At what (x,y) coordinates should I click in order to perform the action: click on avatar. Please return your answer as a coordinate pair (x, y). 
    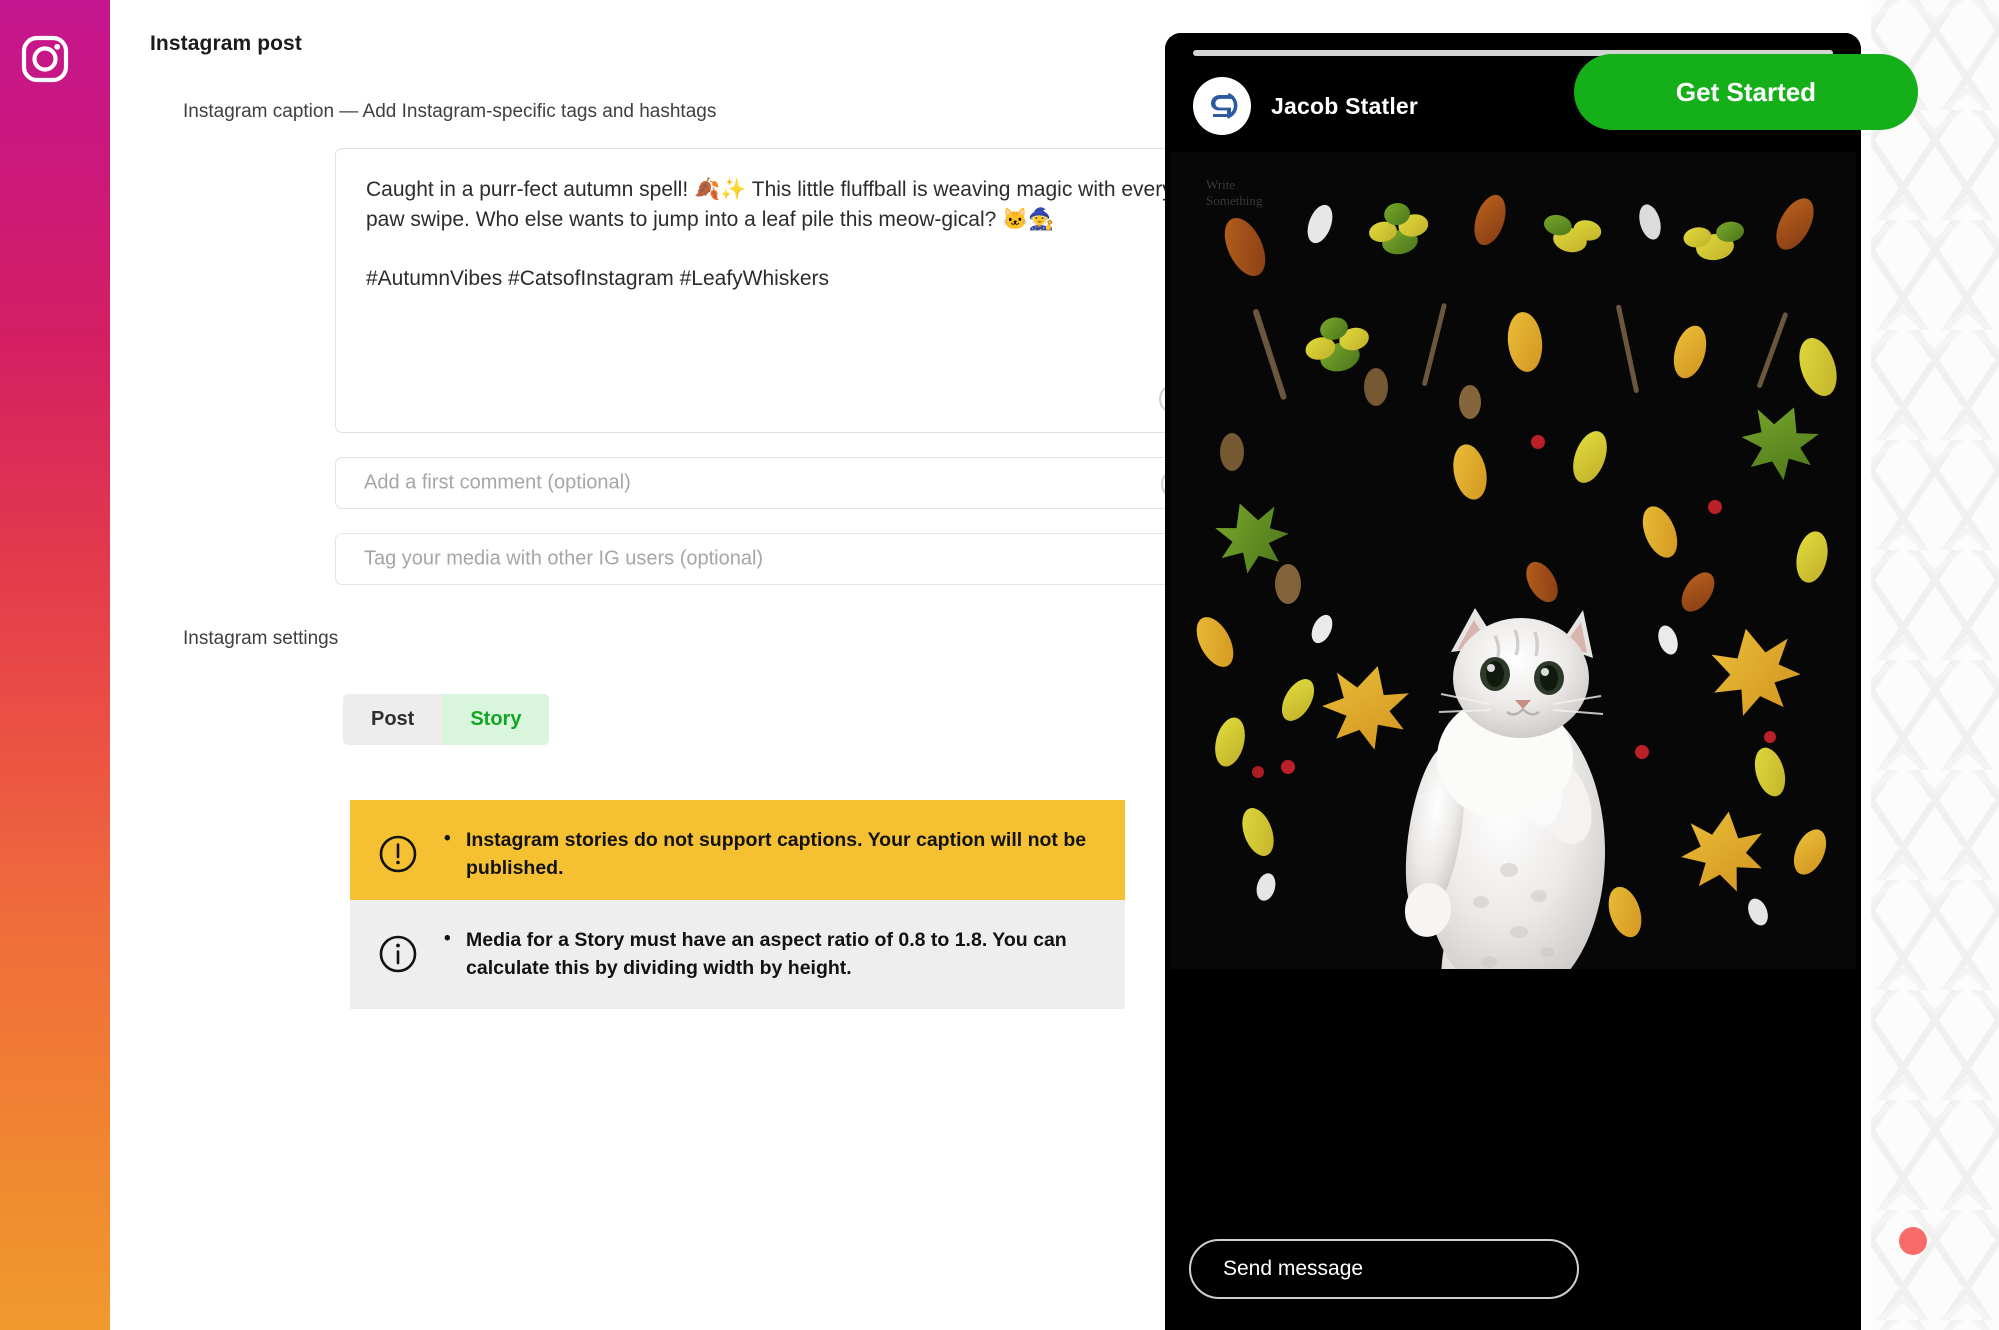
    Looking at the image, I should click on (1222, 106).